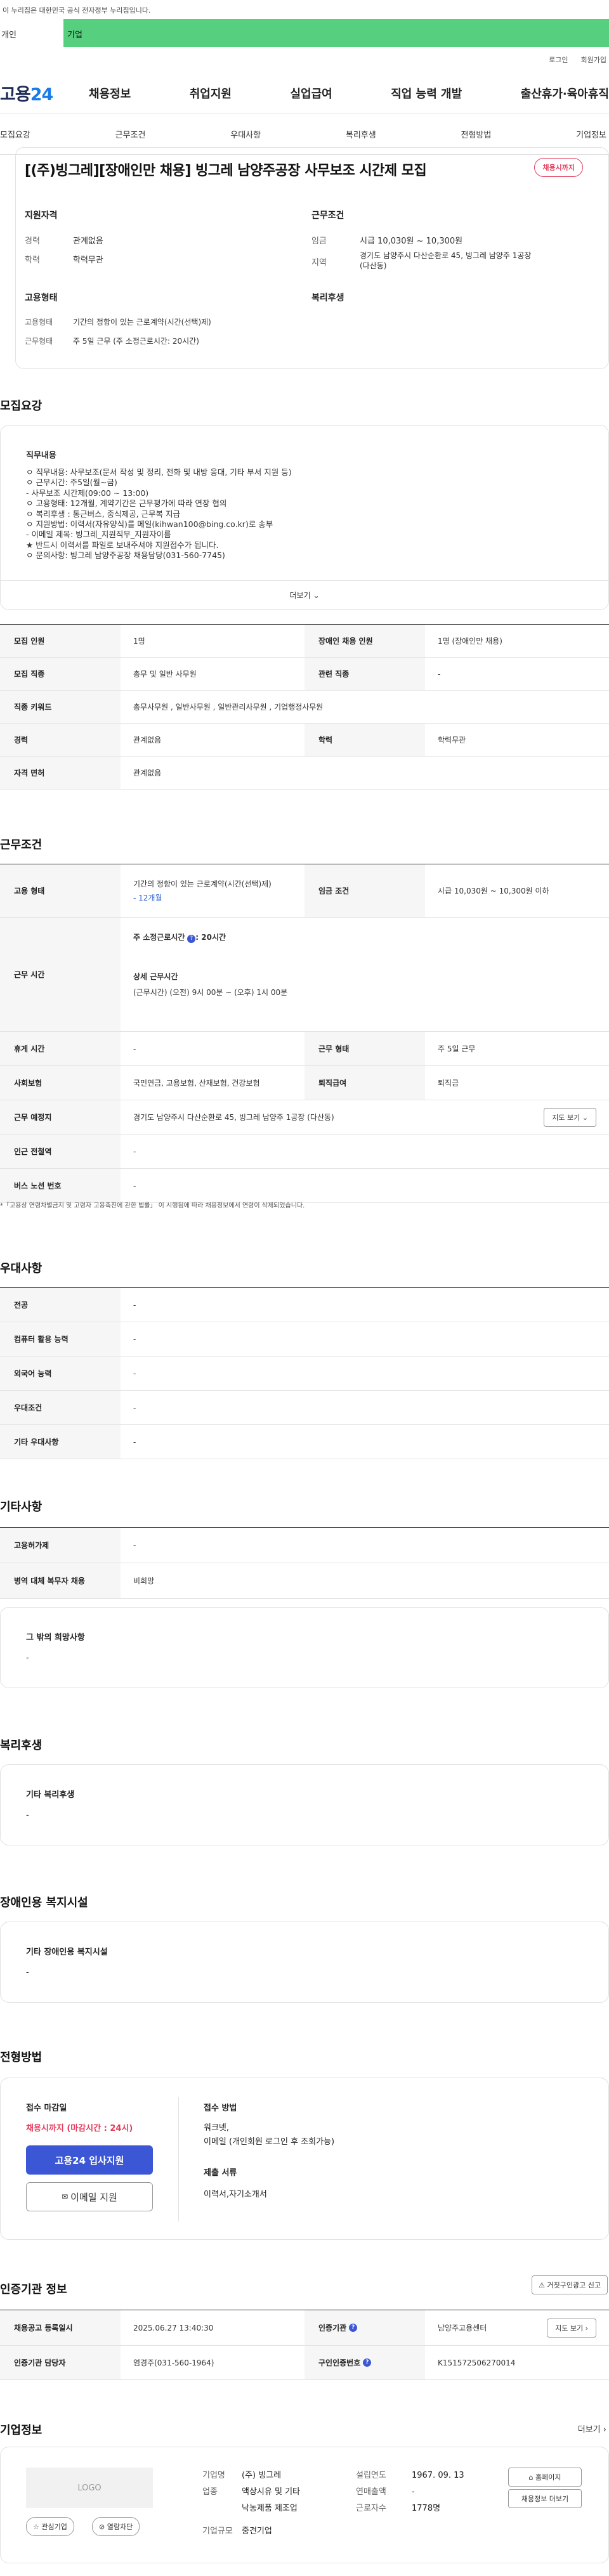 This screenshot has width=609, height=2576. What do you see at coordinates (39, 341) in the screenshot?
I see `work-label: 근무형태` at bounding box center [39, 341].